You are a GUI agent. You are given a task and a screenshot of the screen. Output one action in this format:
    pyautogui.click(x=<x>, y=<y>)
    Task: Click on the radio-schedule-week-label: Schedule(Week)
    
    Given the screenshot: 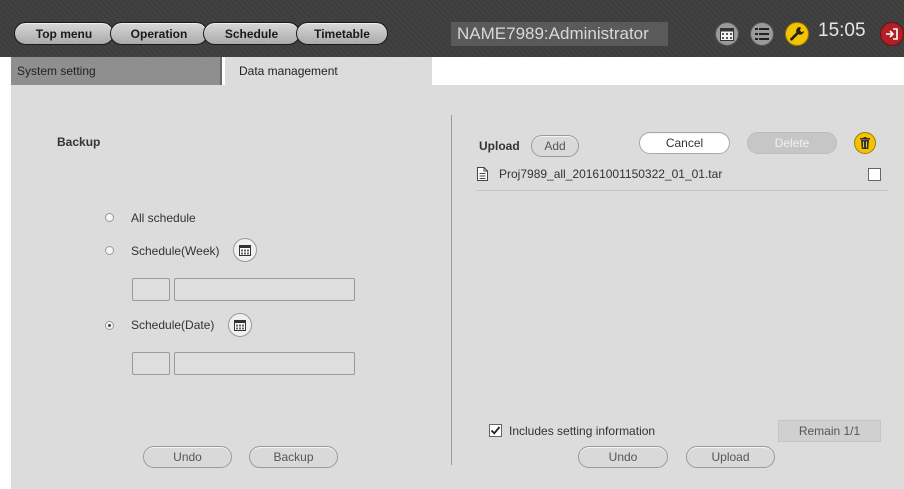 What is the action you would take?
    pyautogui.click(x=175, y=251)
    